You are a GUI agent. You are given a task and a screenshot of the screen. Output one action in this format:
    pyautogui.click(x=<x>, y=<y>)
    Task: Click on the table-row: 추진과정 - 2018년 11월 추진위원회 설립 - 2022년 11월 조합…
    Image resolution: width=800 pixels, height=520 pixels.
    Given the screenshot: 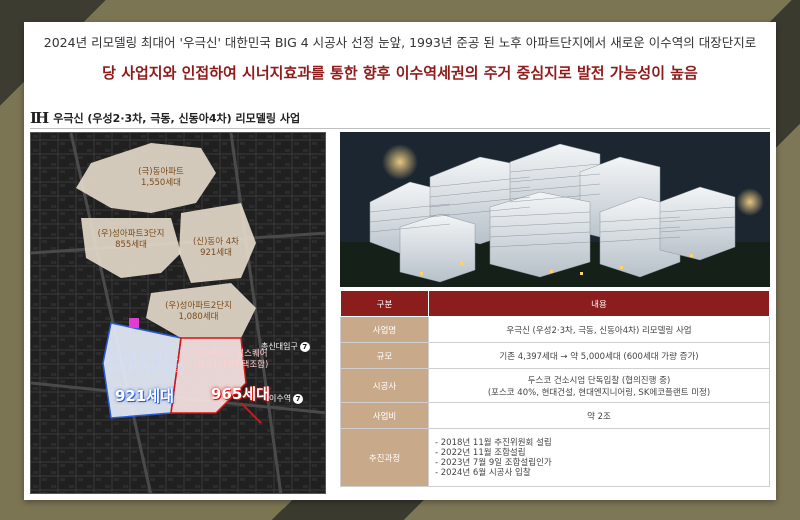 What is the action you would take?
    pyautogui.click(x=555, y=457)
    